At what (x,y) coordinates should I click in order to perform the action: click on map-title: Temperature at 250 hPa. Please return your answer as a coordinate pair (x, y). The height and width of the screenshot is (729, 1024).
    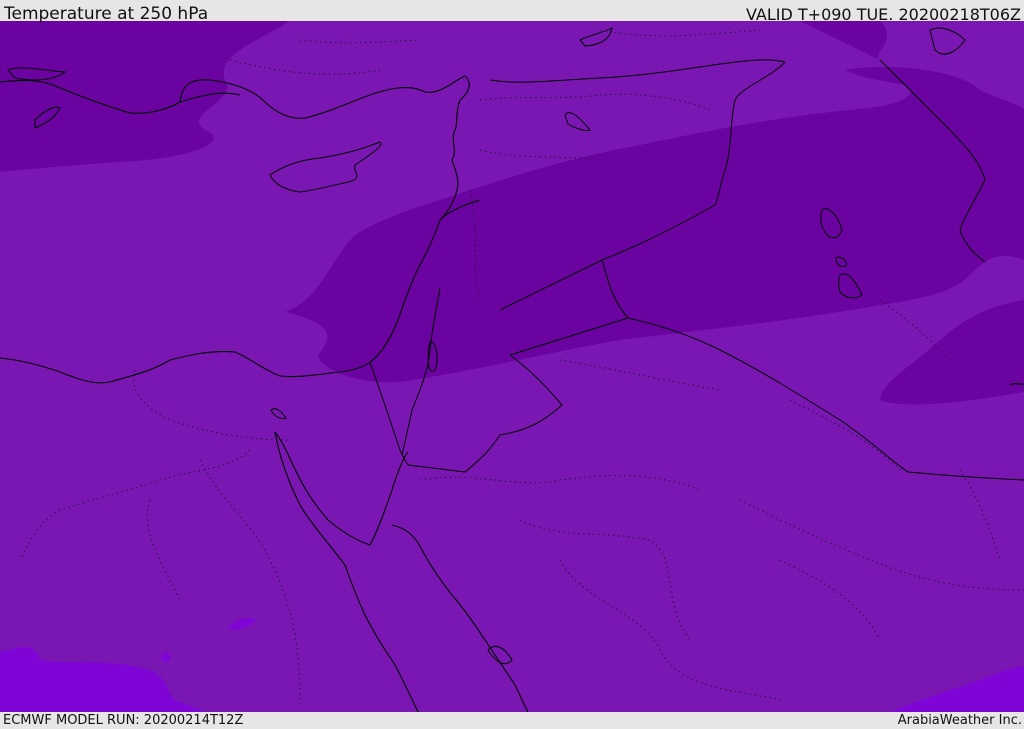
    Looking at the image, I should click on (106, 14).